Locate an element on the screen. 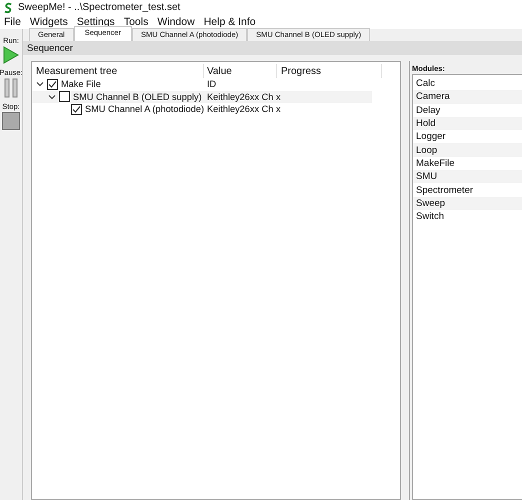 This screenshot has width=522, height=500. module-item: Spectrometer is located at coordinates (467, 190).